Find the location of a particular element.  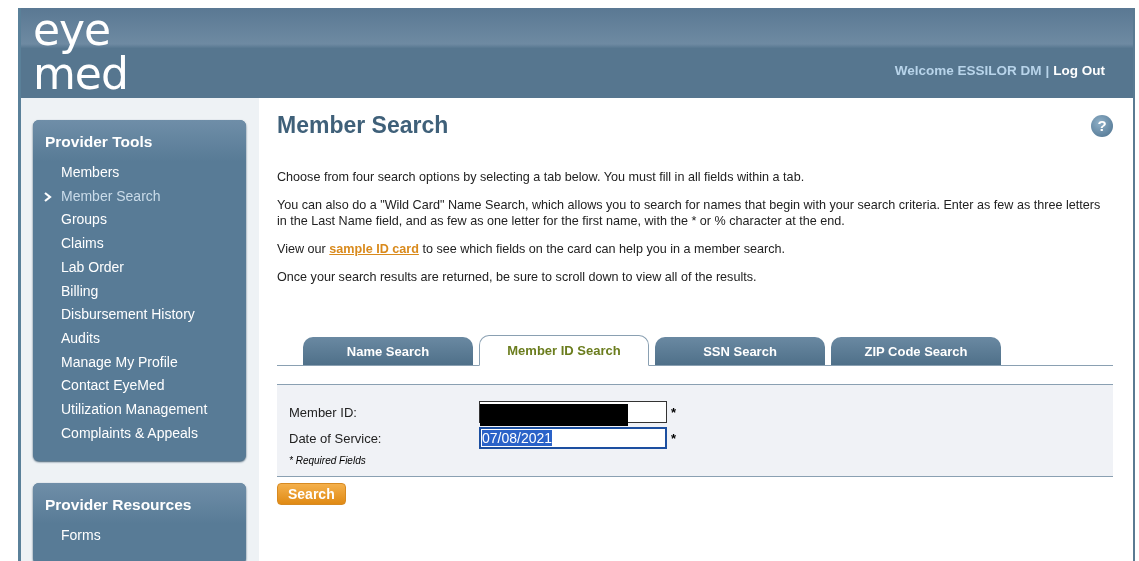

paragraph: You can also do a "Wild Card" Name Search, which allows you to search for names that begin with your search criteria. Enter as few as three letters in the Last Name field, and as few as one letter for the first name, with the * or % character at the end. is located at coordinates (689, 213).